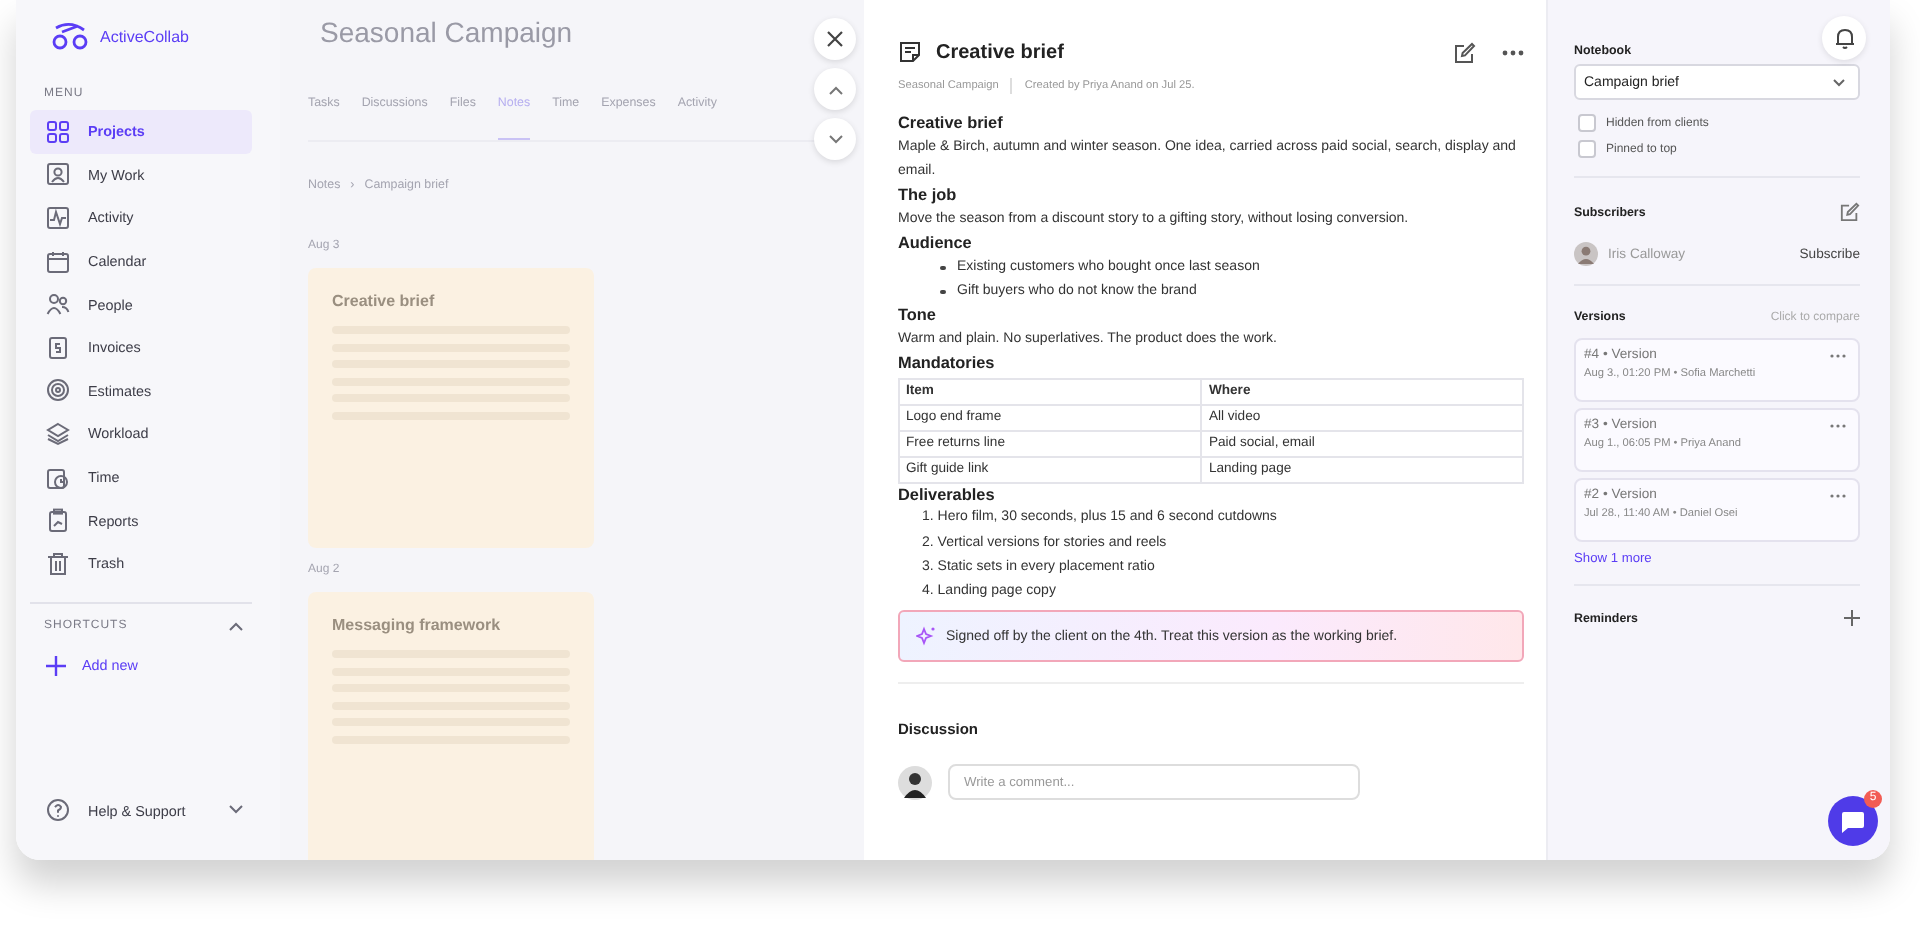  What do you see at coordinates (144, 36) in the screenshot?
I see `logo-text: ActiveCollab` at bounding box center [144, 36].